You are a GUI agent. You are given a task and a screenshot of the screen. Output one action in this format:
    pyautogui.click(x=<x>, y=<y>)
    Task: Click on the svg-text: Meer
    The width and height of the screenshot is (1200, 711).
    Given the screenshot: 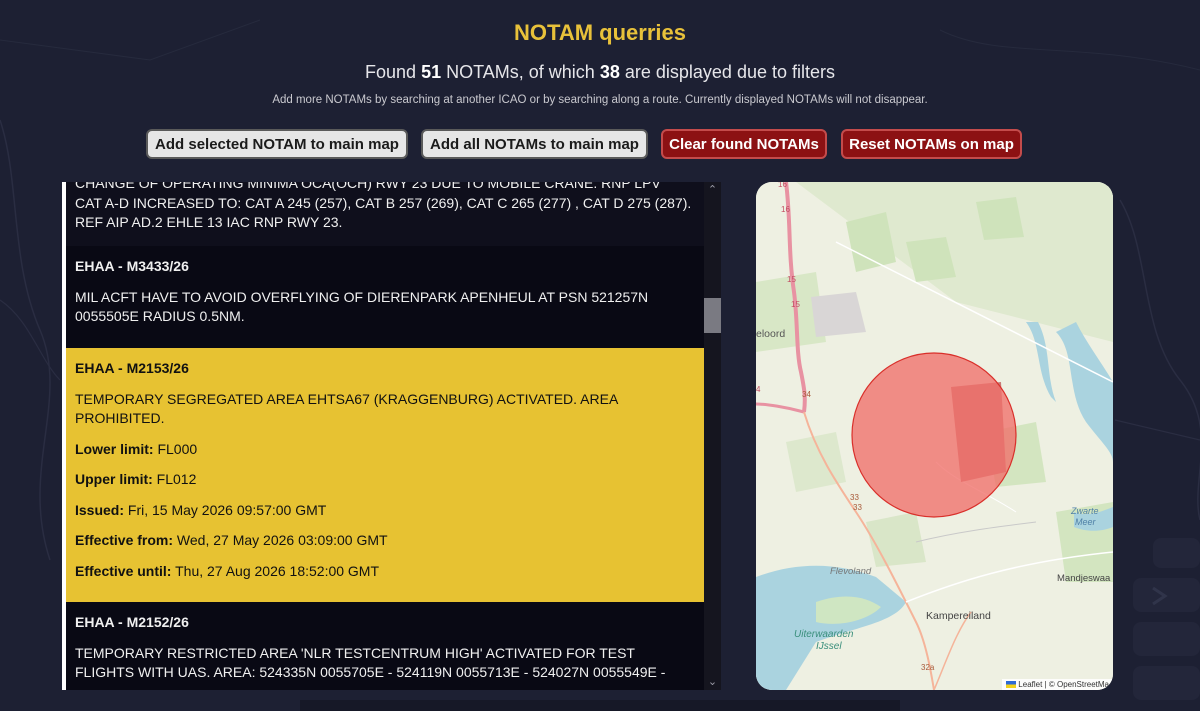 What is the action you would take?
    pyautogui.click(x=1086, y=522)
    